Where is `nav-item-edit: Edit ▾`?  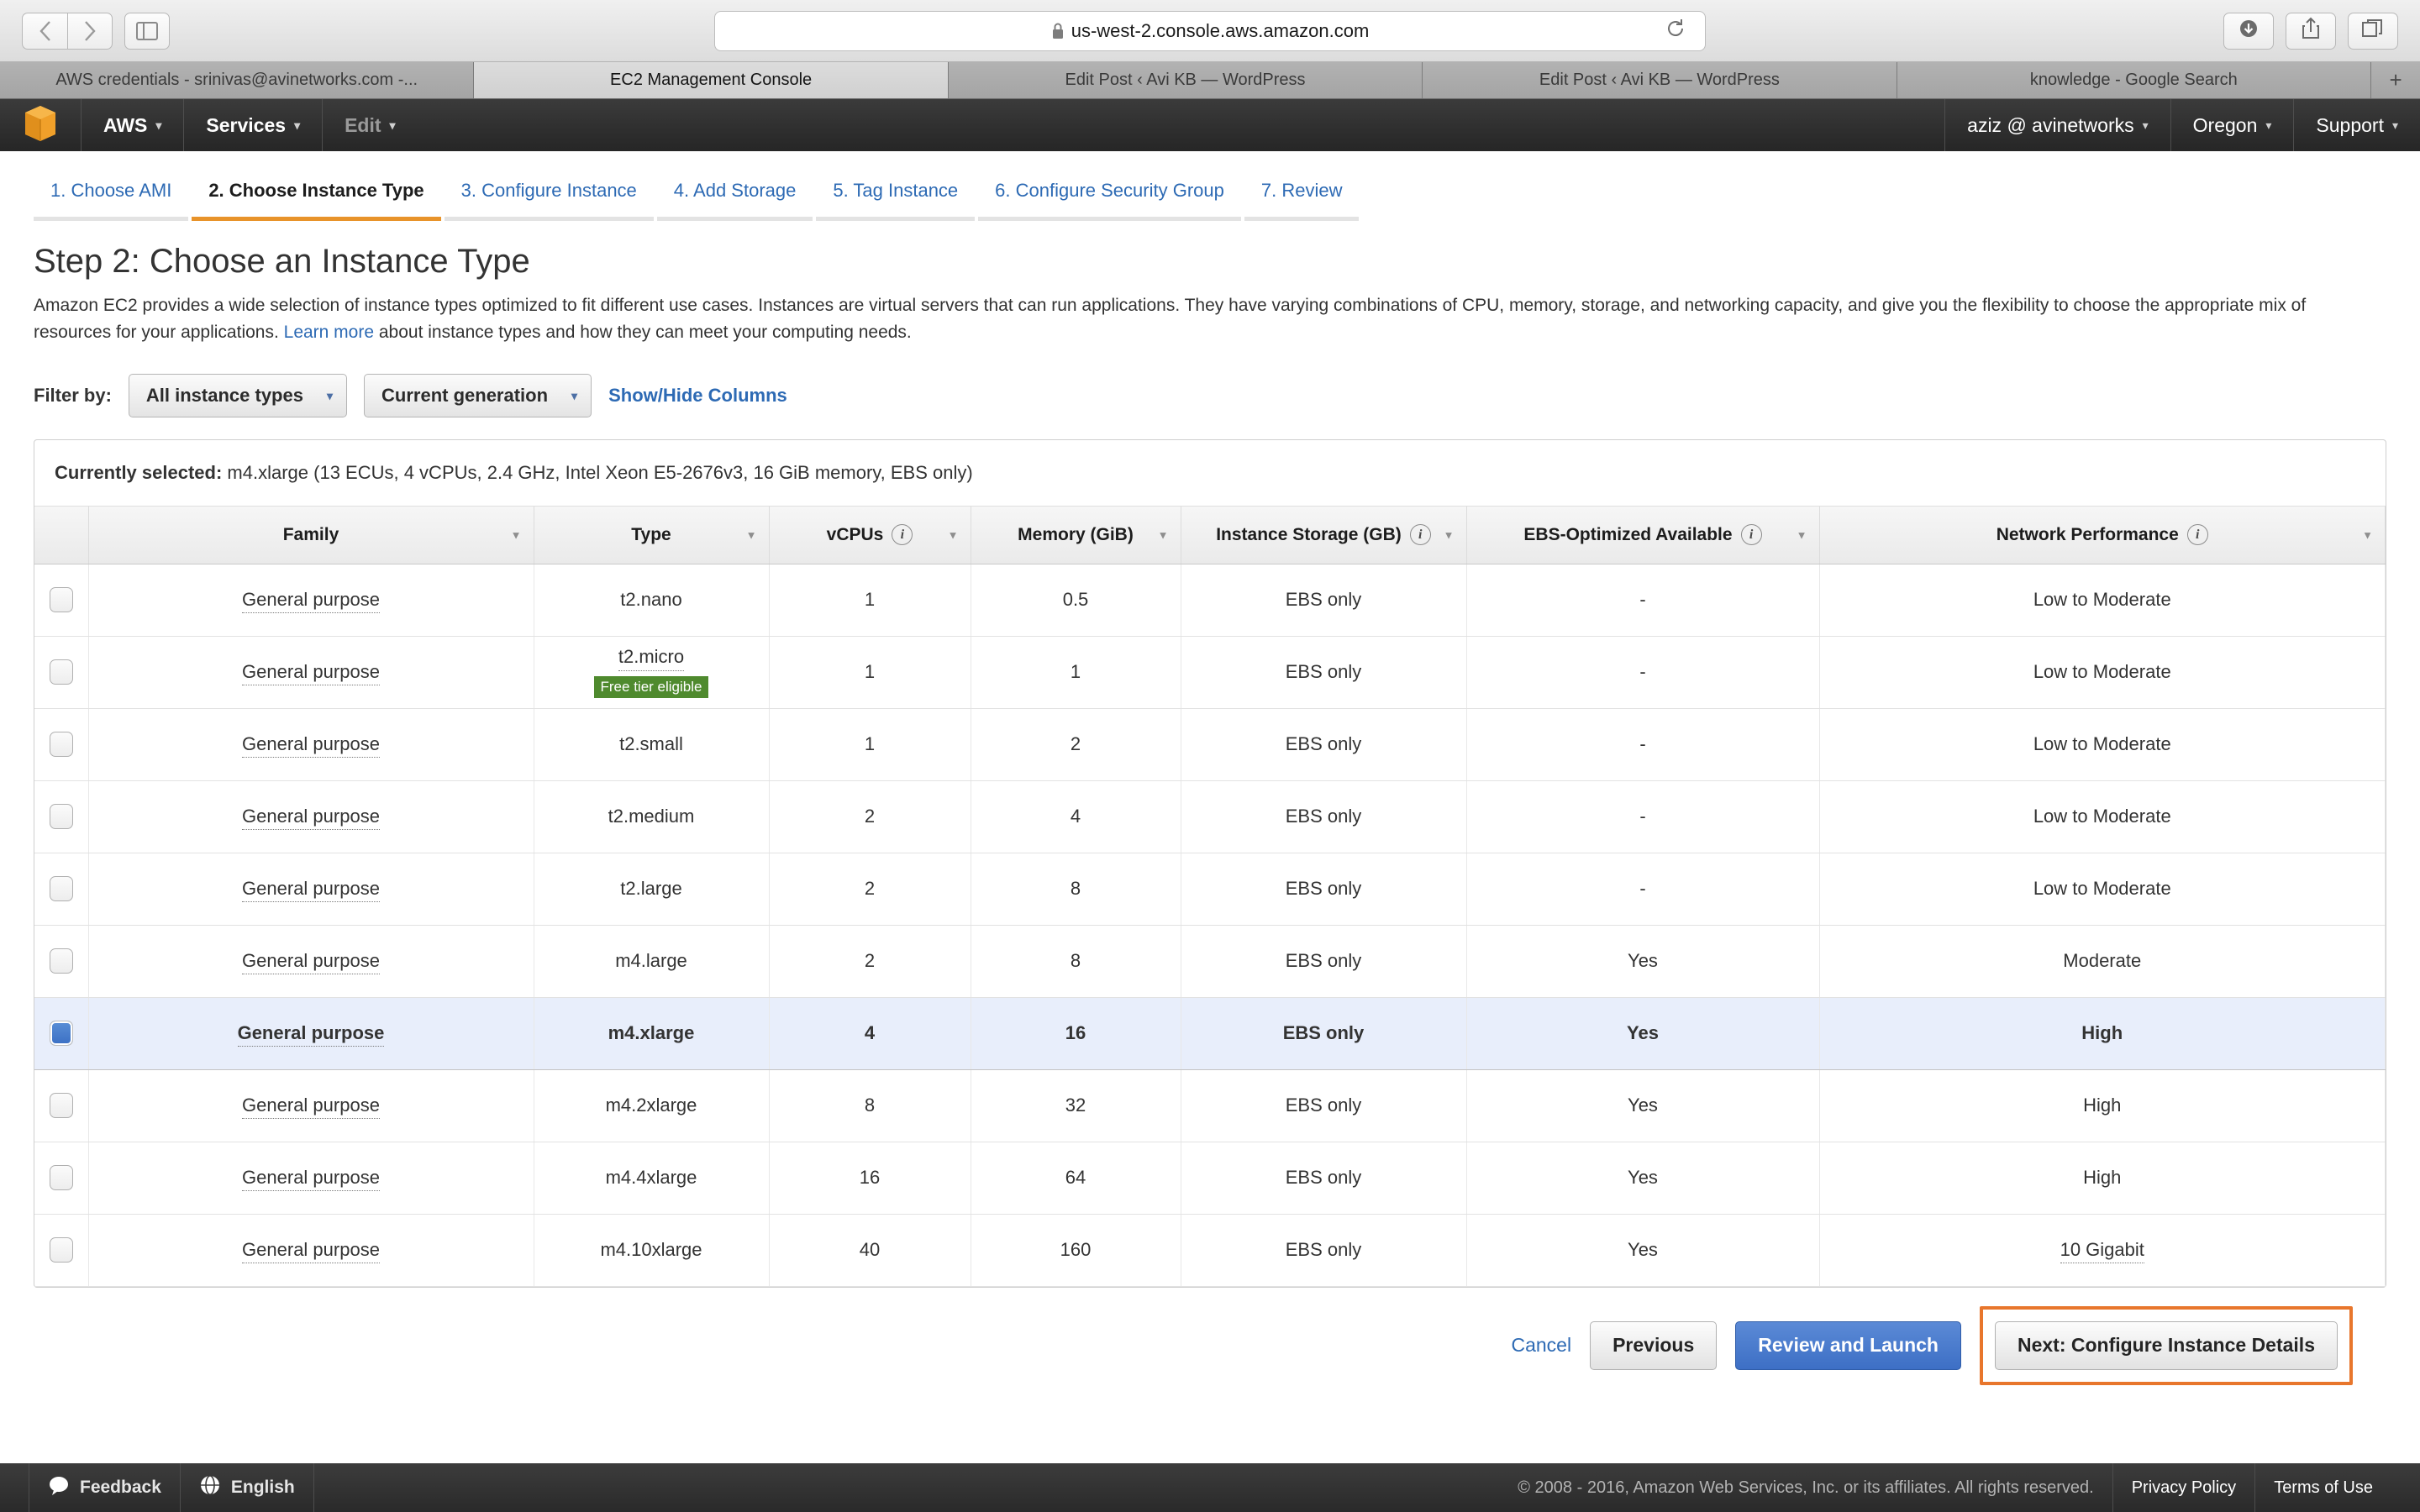
nav-item-edit: Edit ▾ is located at coordinates (369, 125).